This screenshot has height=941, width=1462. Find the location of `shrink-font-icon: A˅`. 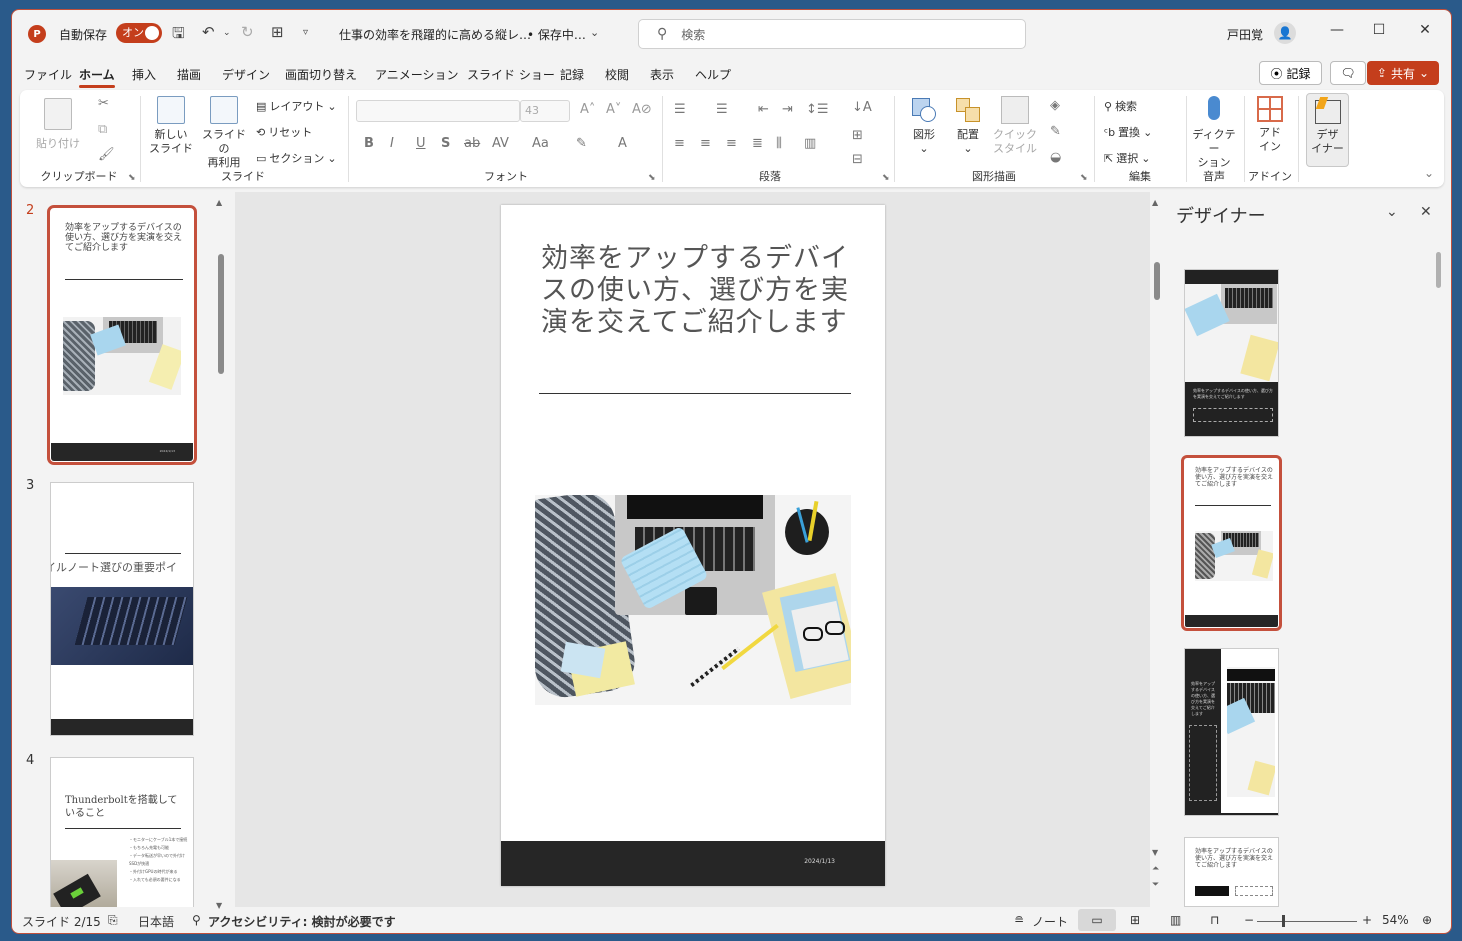

shrink-font-icon: A˅ is located at coordinates (613, 109).